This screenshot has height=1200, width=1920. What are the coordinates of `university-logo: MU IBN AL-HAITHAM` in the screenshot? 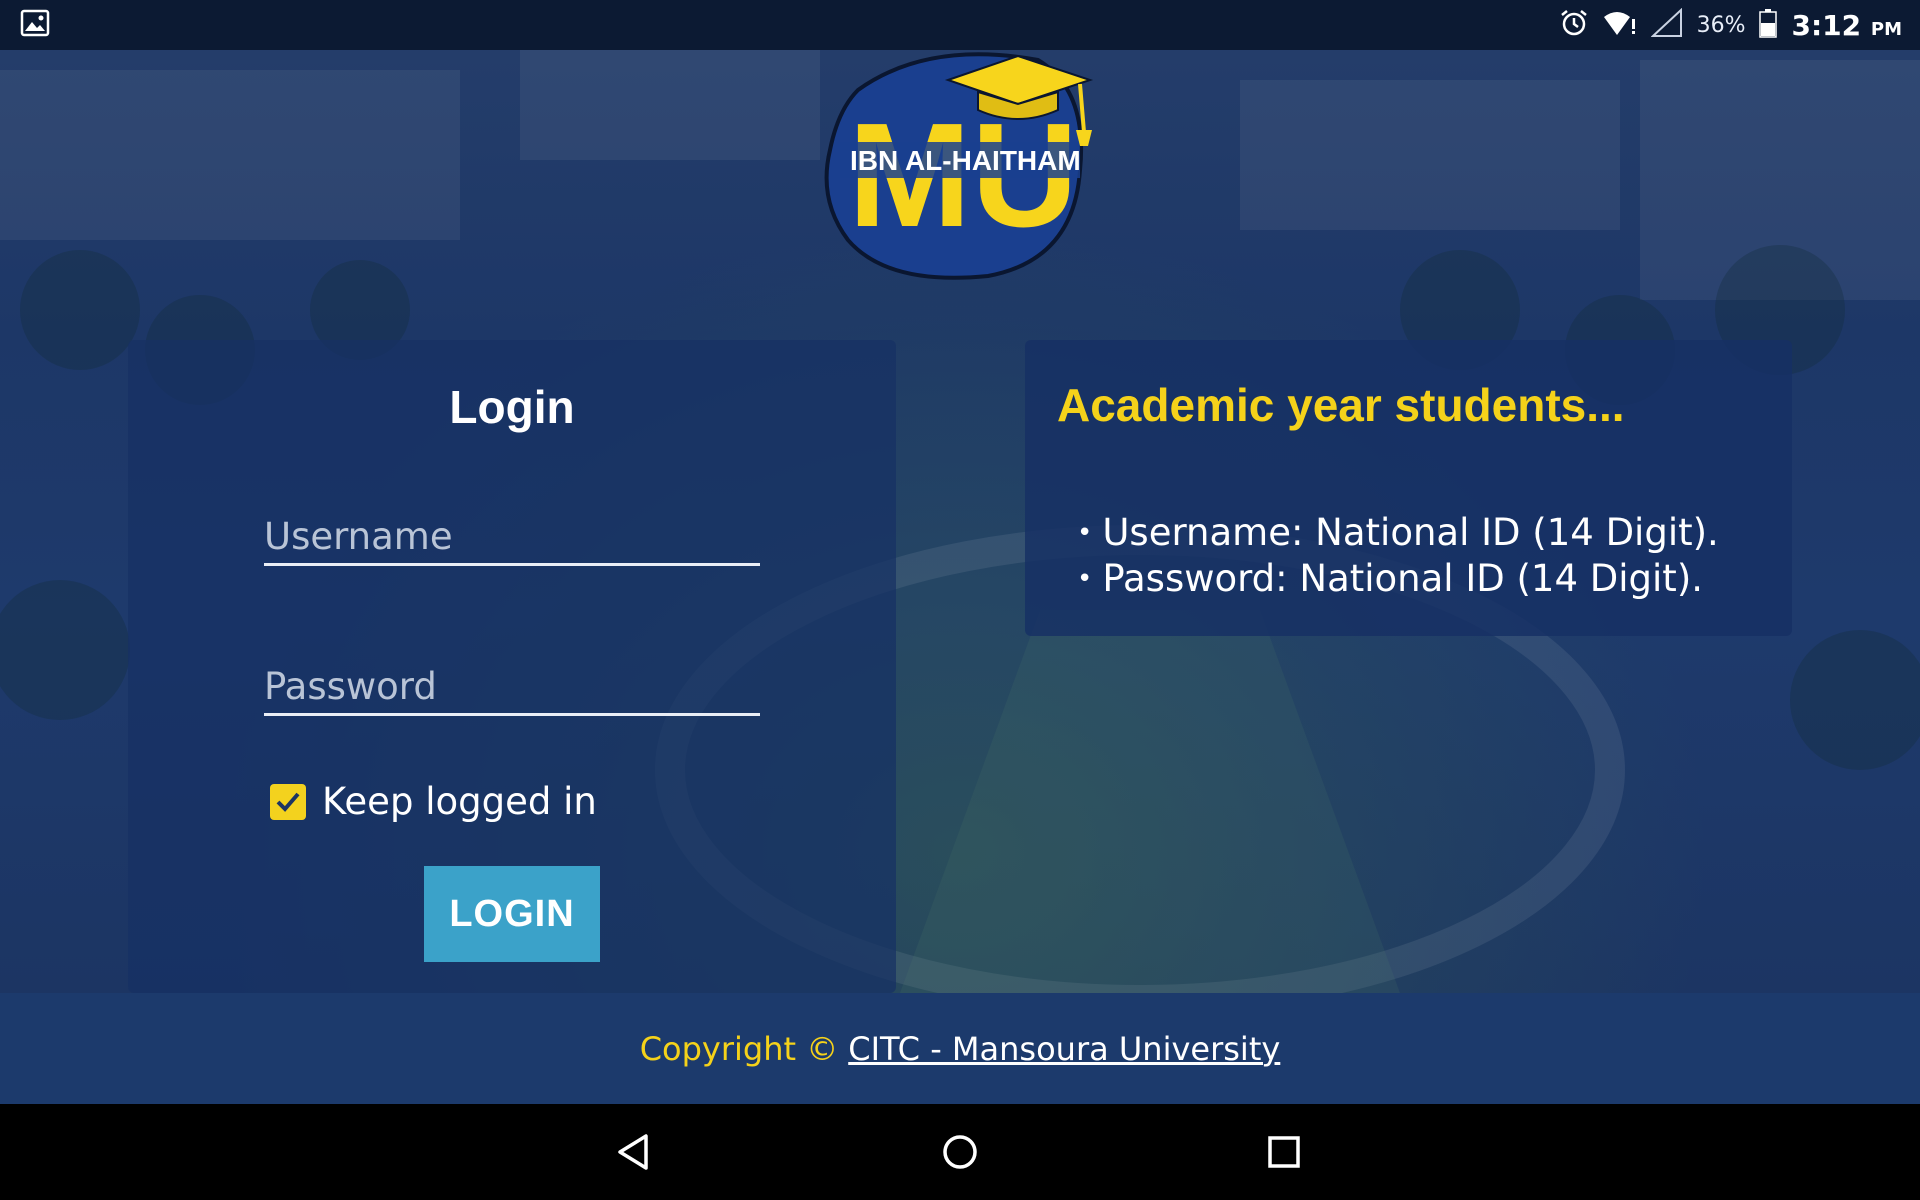 It's located at (963, 166).